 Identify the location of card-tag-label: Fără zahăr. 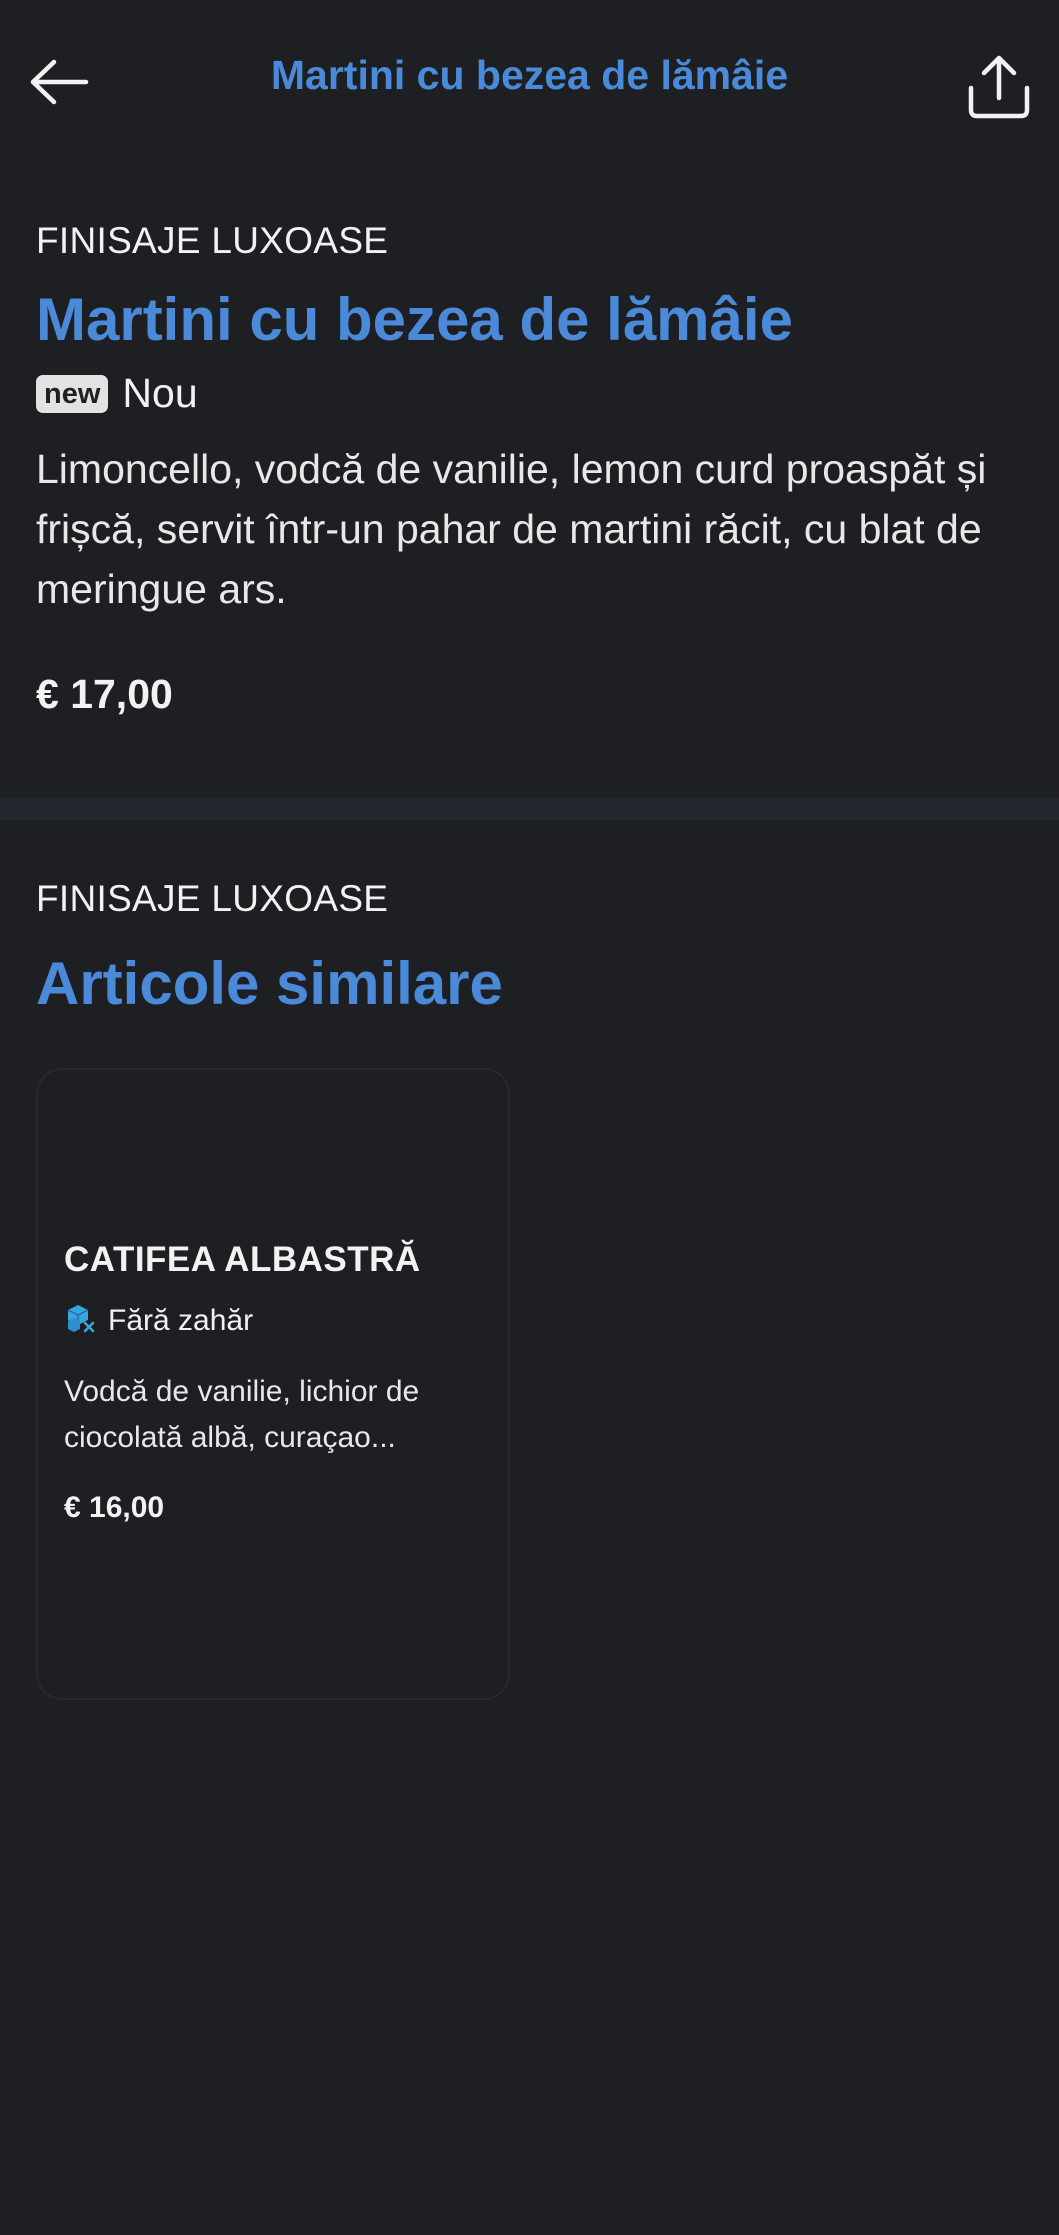
(181, 1320).